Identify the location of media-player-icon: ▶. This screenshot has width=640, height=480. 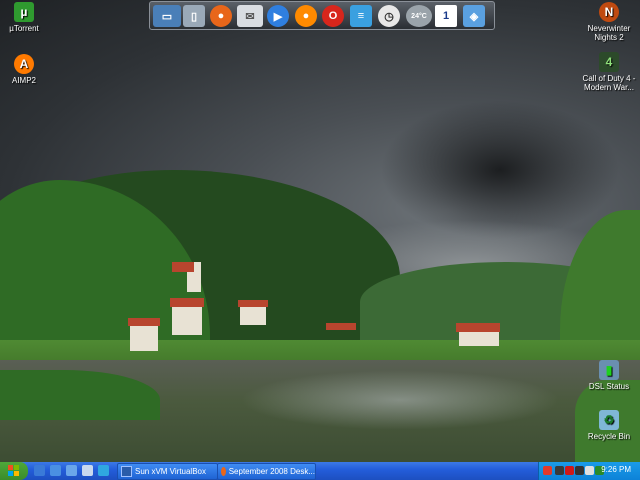
(278, 16).